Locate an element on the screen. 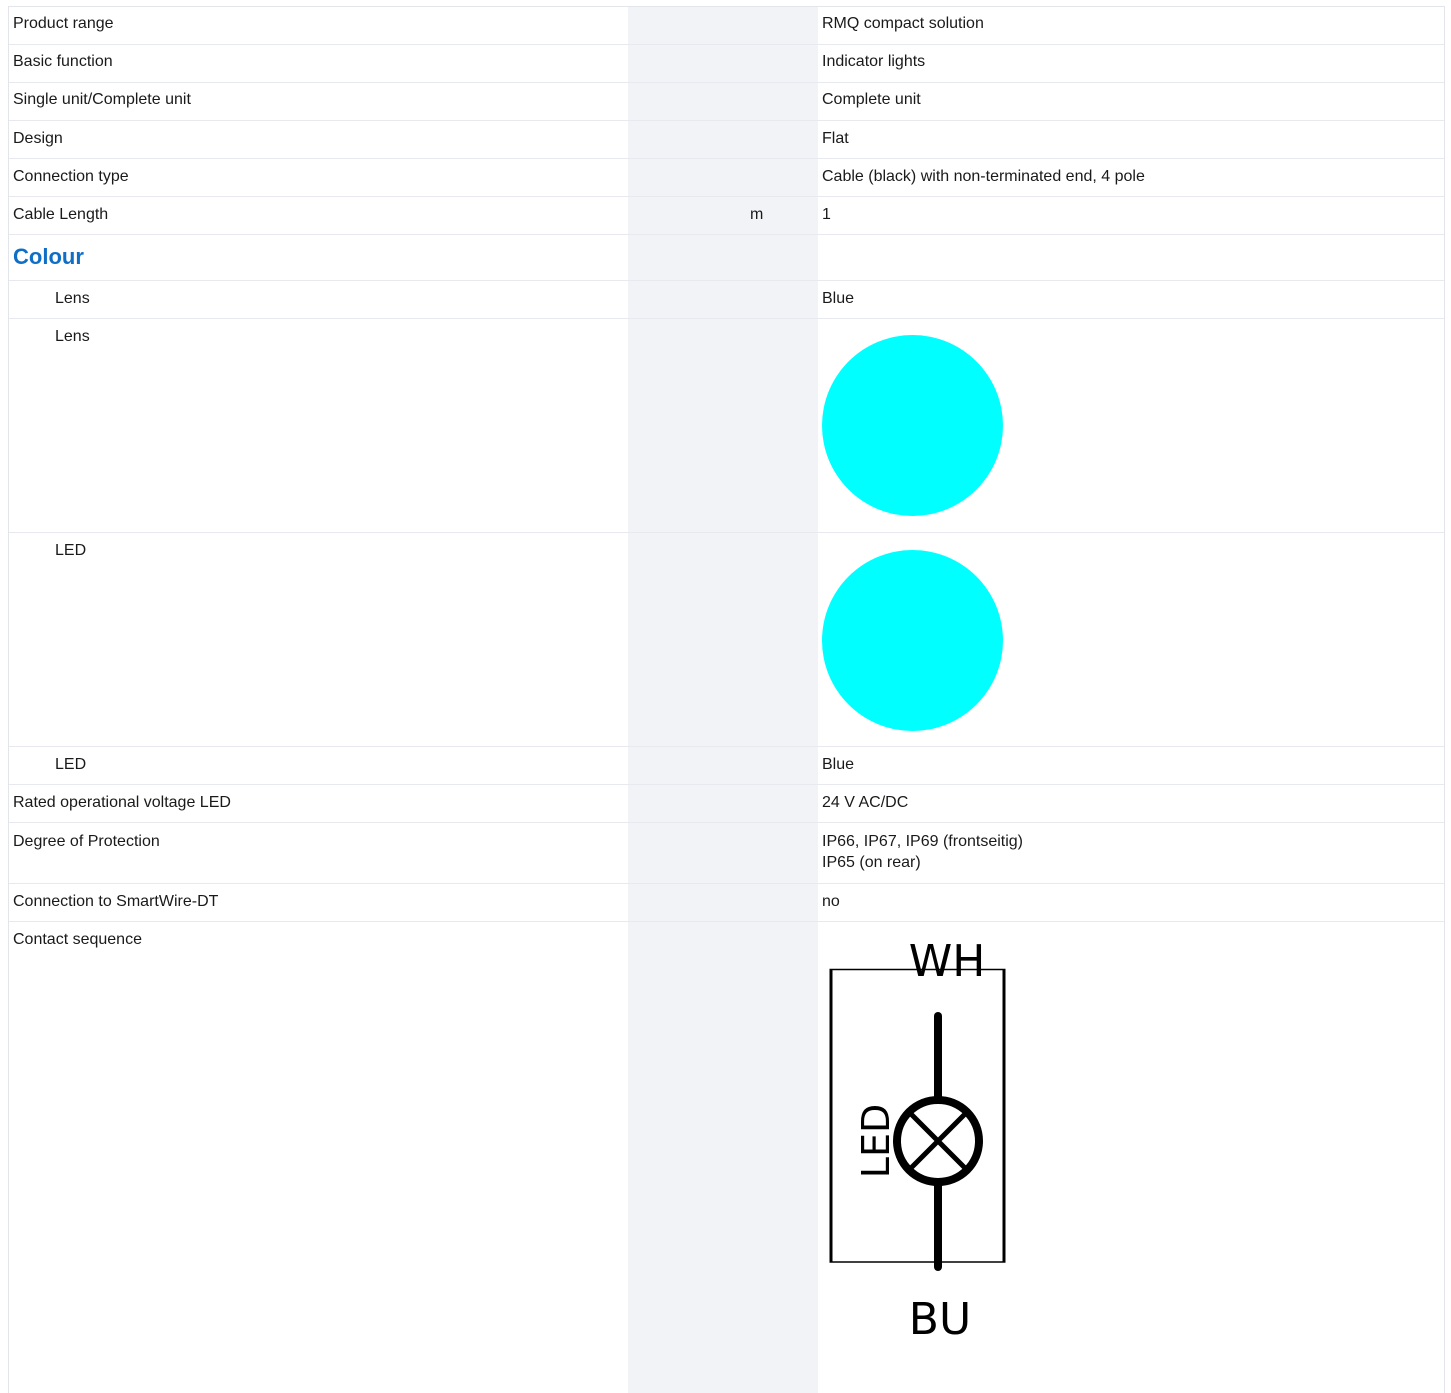  row-label: Design is located at coordinates (38, 138).